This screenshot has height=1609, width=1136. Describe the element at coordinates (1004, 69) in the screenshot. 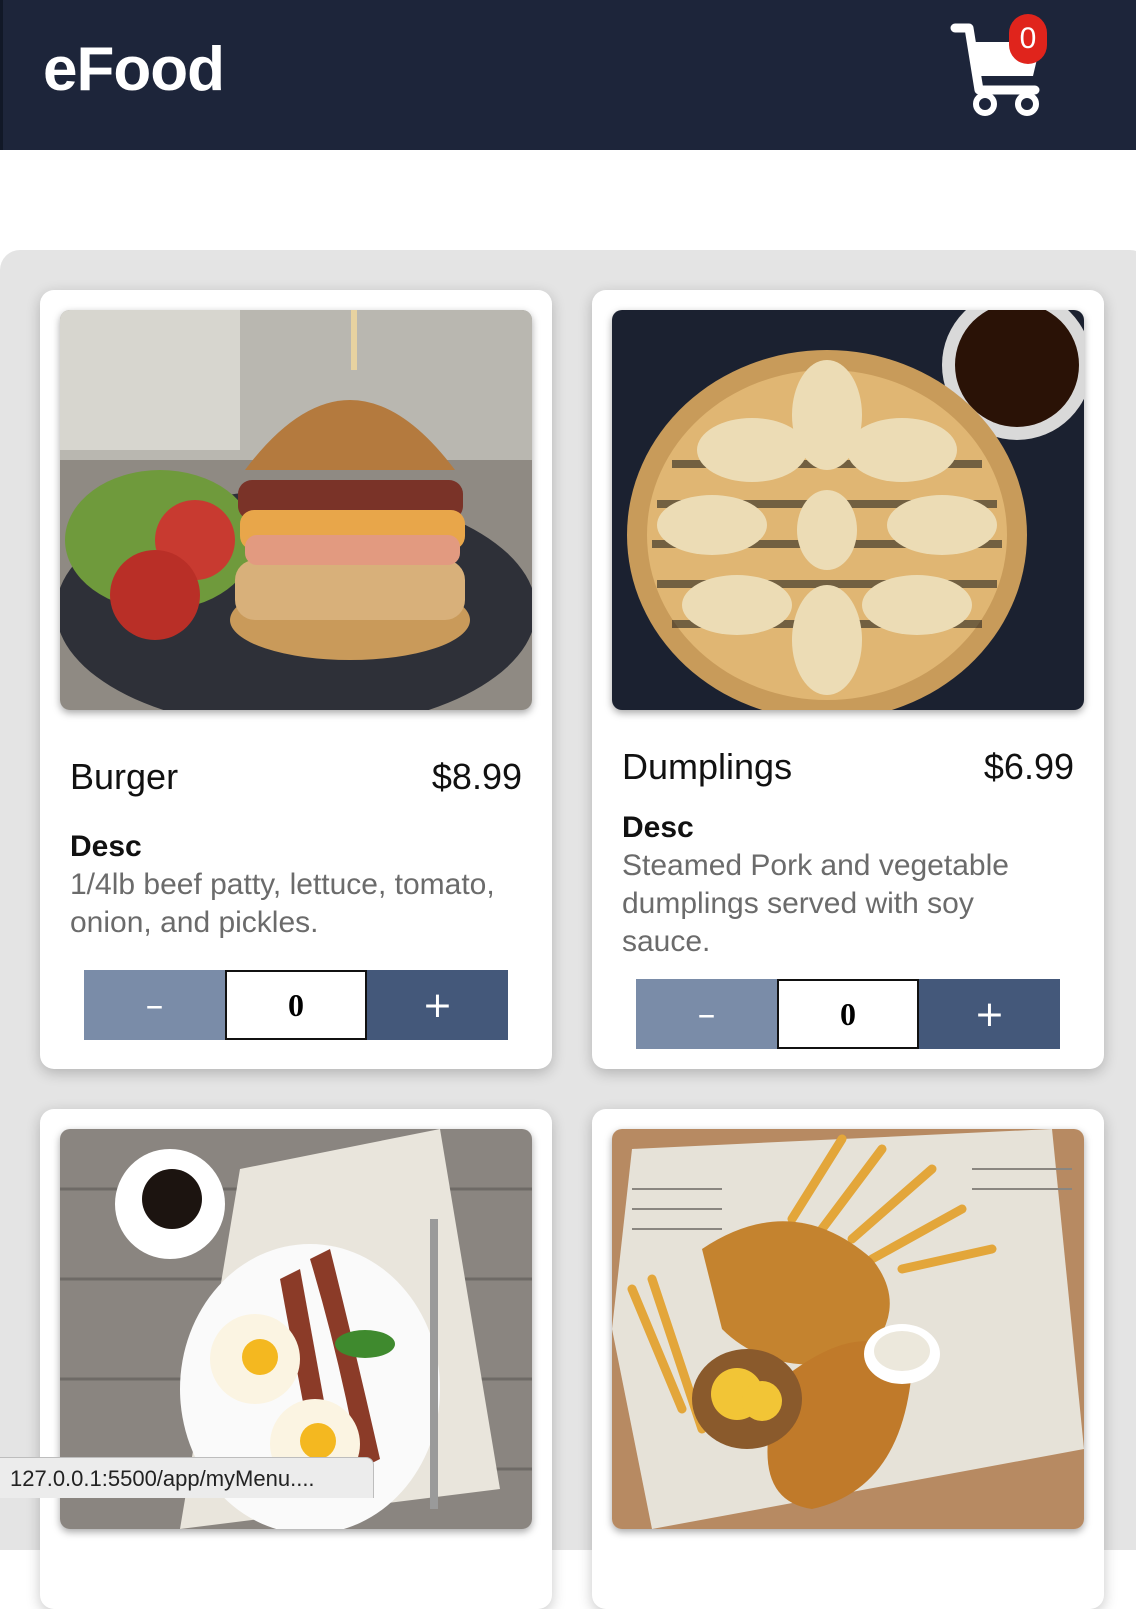

I see `cart-button: 0` at that location.